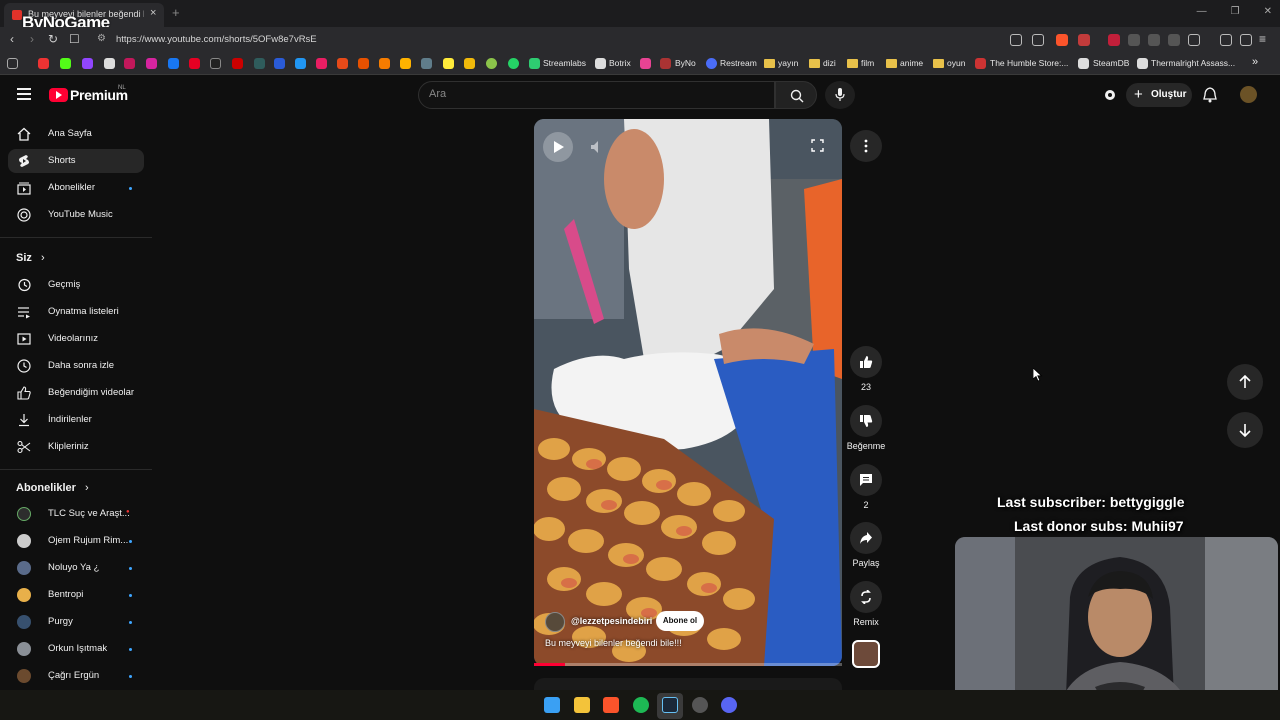 The image size is (1280, 720). What do you see at coordinates (796, 95) in the screenshot?
I see `search-button` at bounding box center [796, 95].